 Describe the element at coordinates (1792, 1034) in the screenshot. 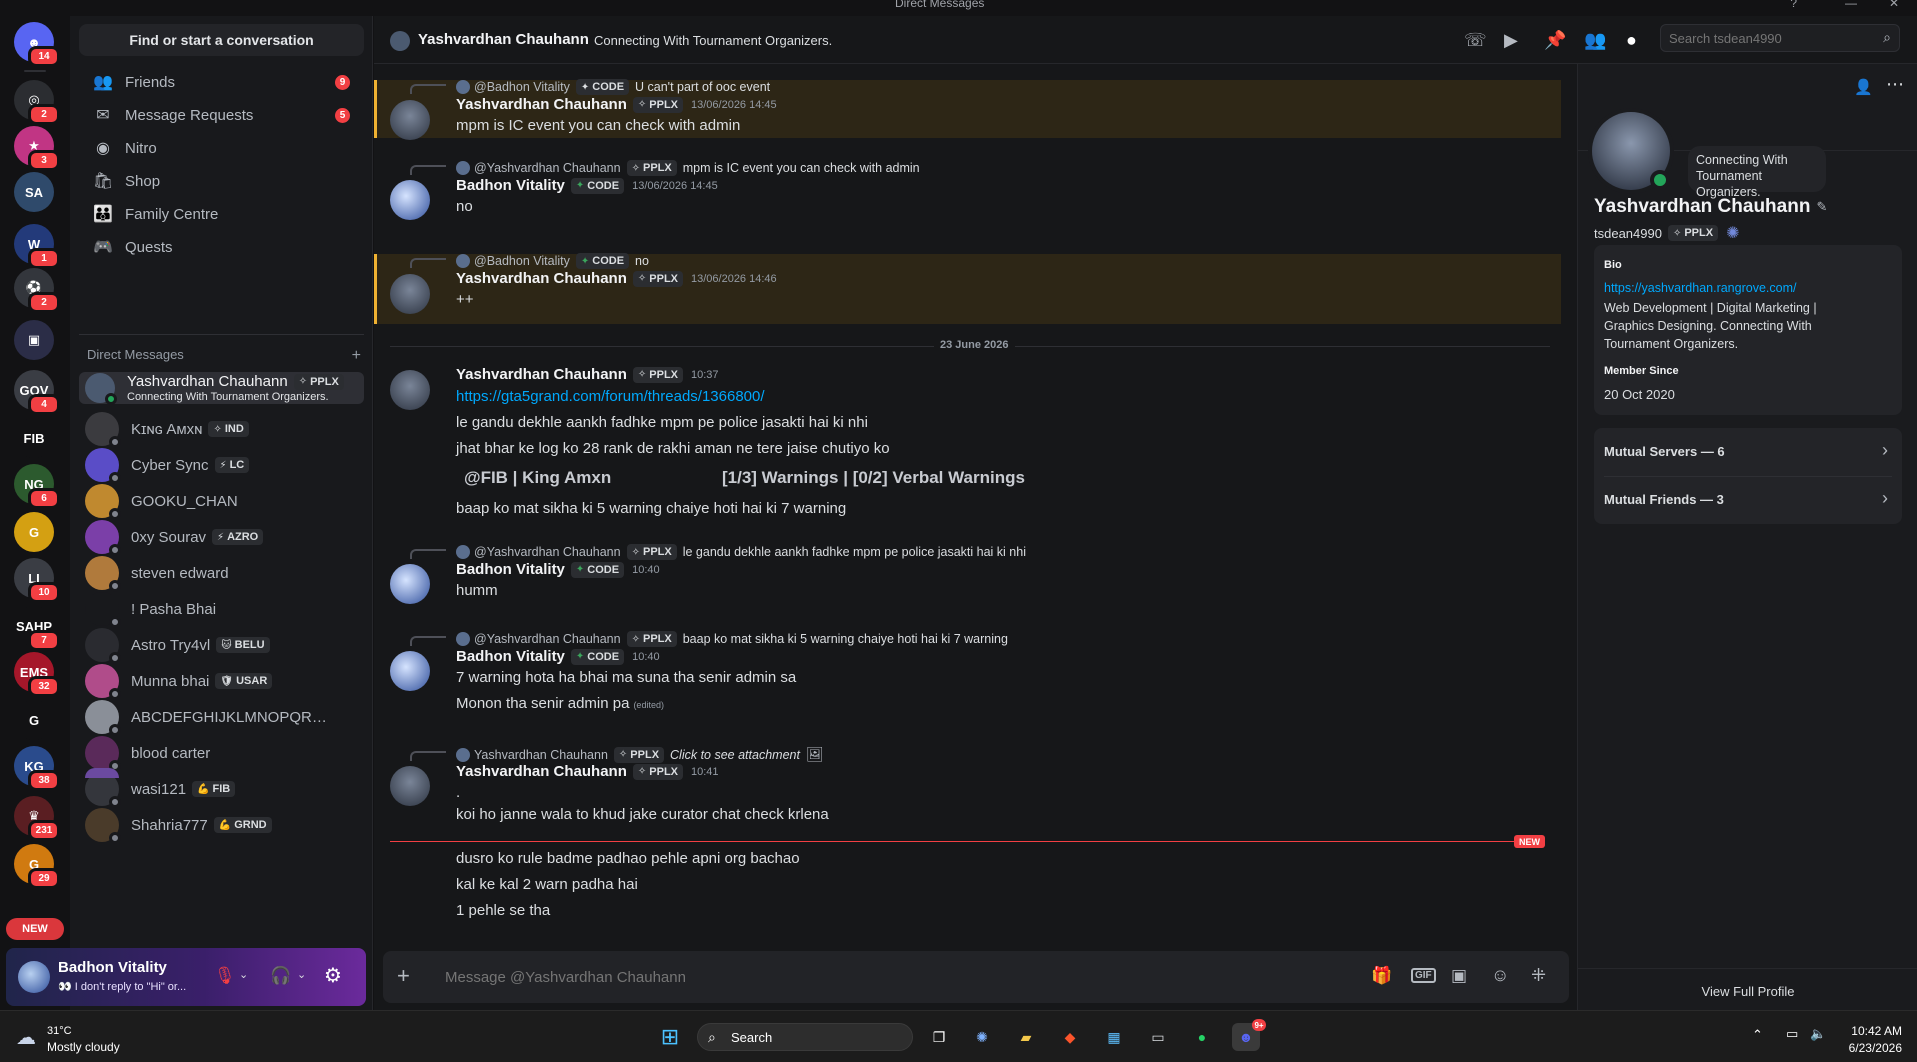

I see `network-icon: ▭` at that location.